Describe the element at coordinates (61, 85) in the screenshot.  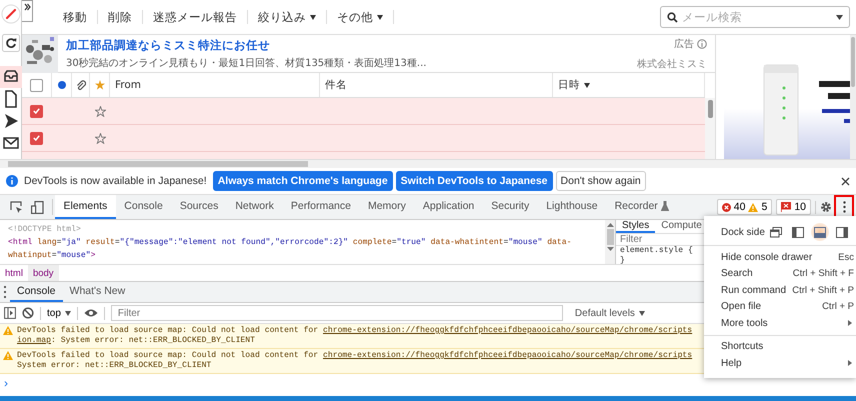
I see `unread-dot-icon` at that location.